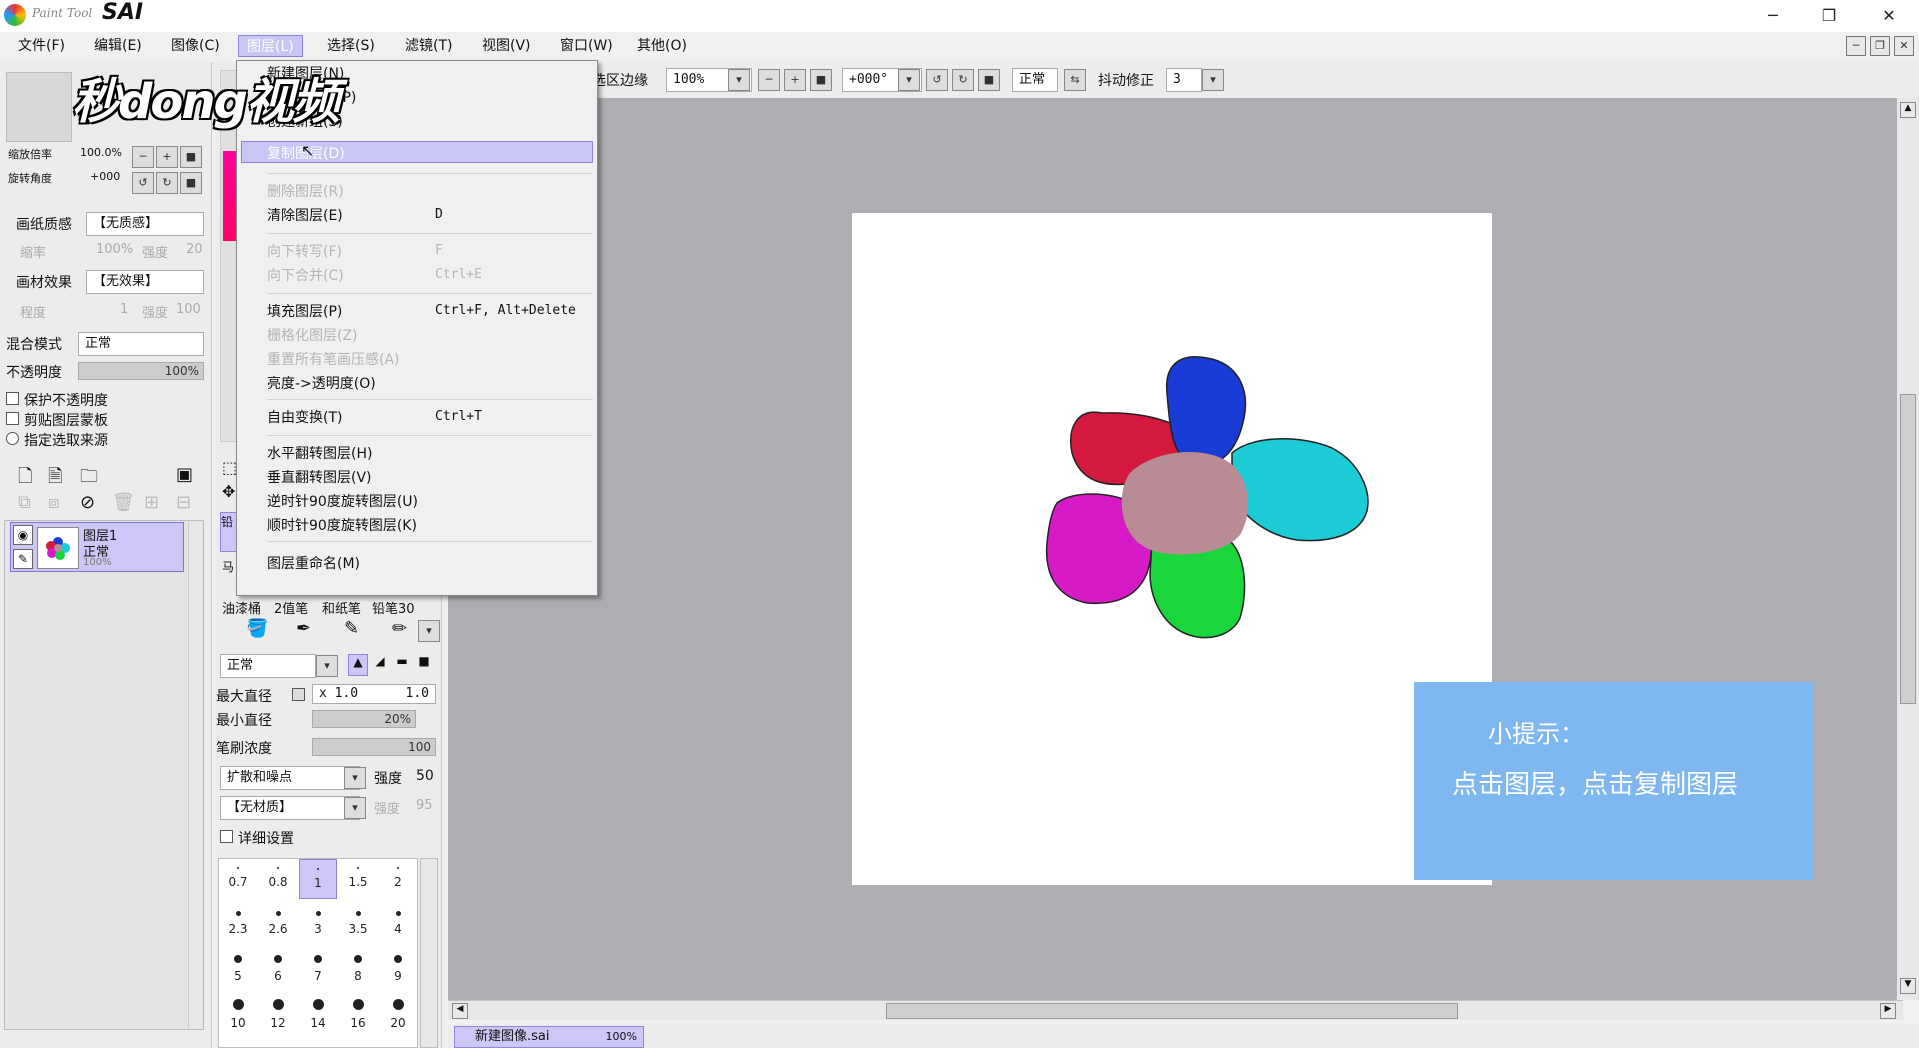  What do you see at coordinates (341, 607) in the screenshot?
I see `brush-washi: 和纸笔` at bounding box center [341, 607].